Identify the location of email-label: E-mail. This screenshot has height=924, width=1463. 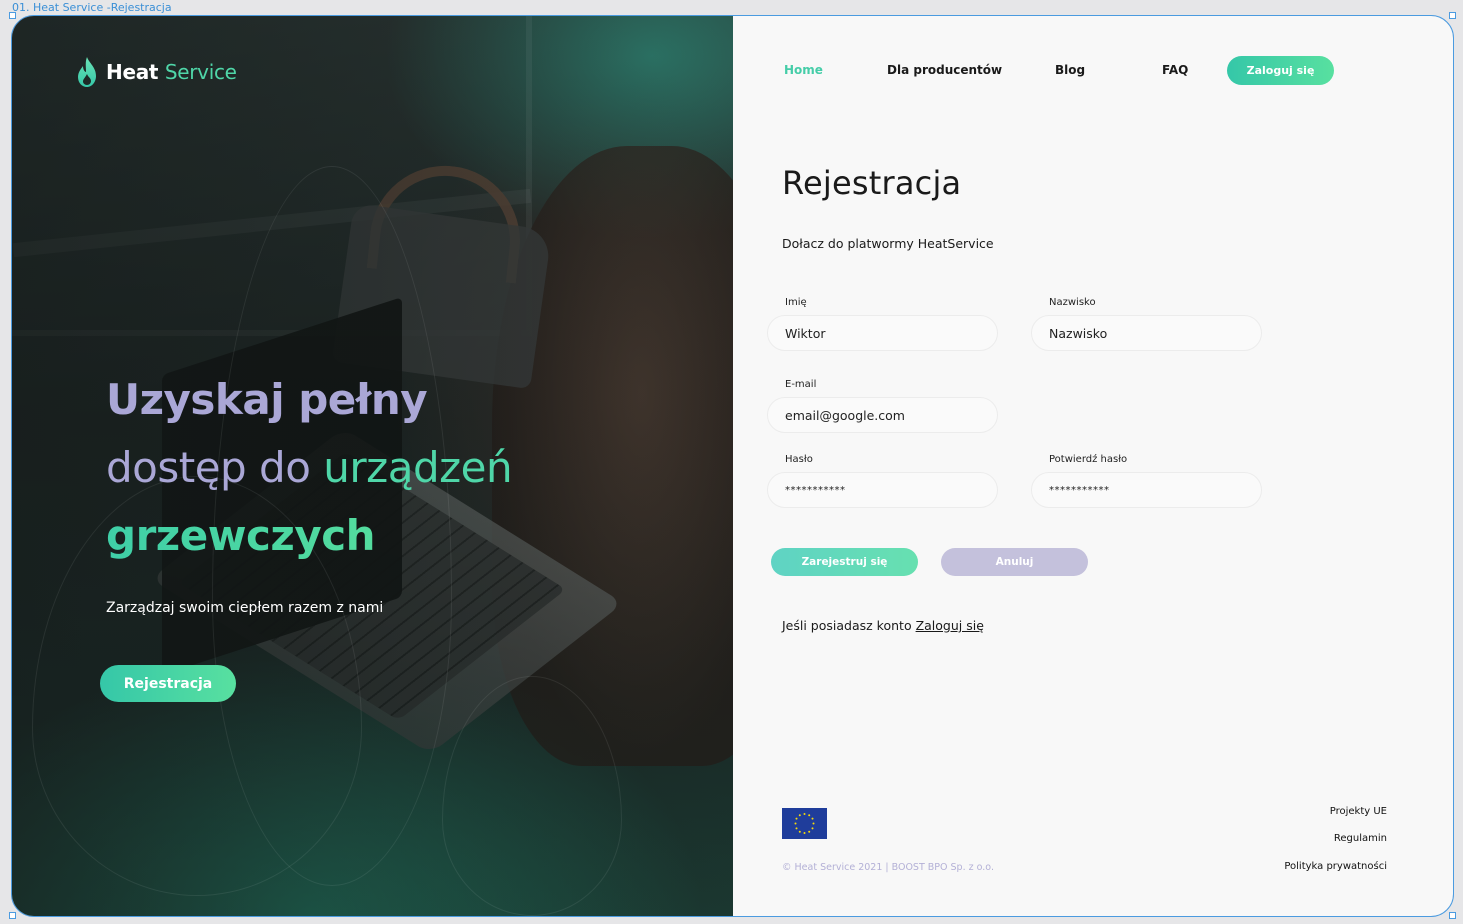
(801, 384).